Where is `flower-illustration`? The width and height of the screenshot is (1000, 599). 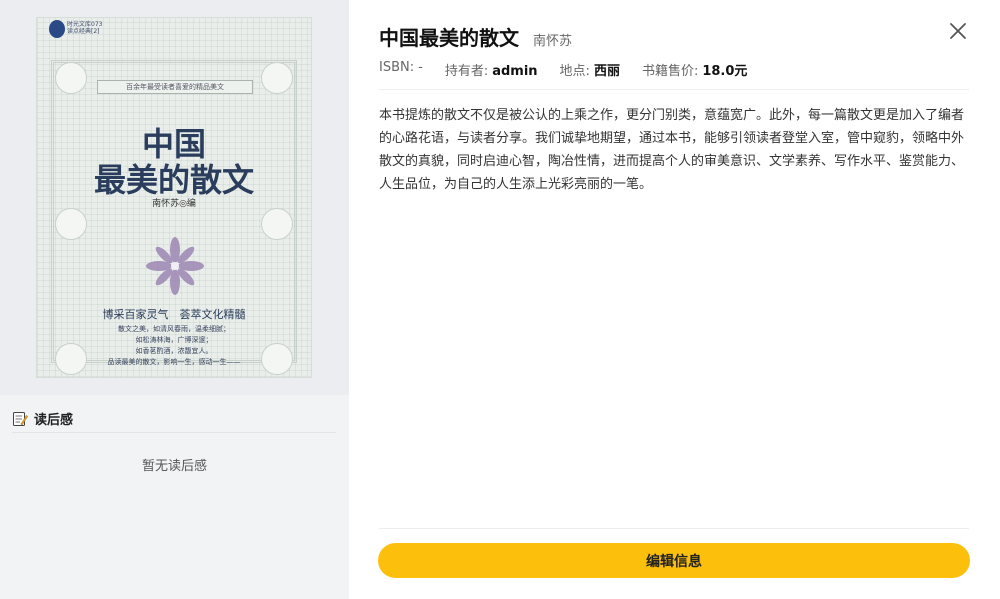 flower-illustration is located at coordinates (175, 266).